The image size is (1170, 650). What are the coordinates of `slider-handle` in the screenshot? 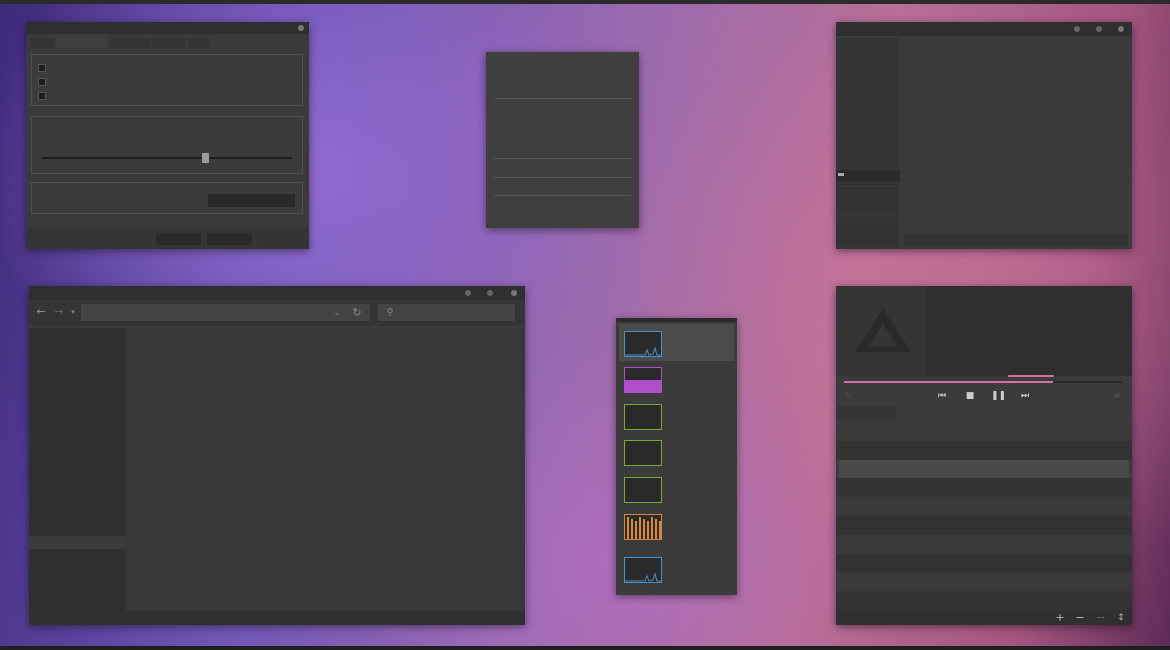 It's located at (205, 158).